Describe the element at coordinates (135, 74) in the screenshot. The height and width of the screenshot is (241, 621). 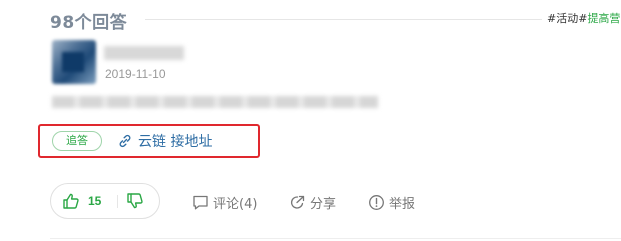
I see `answer-date: 2019-11-10` at that location.